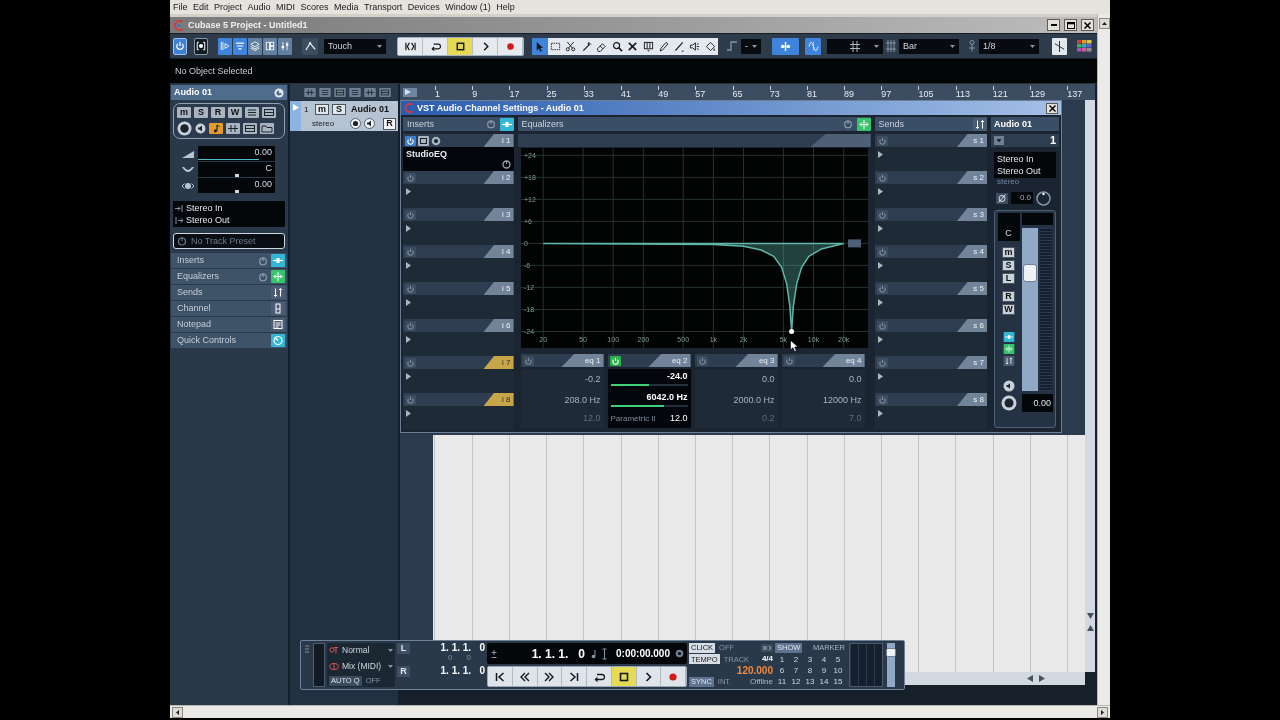 Image resolution: width=1280 pixels, height=720 pixels. I want to click on bar-arrows-icon, so click(506, 124).